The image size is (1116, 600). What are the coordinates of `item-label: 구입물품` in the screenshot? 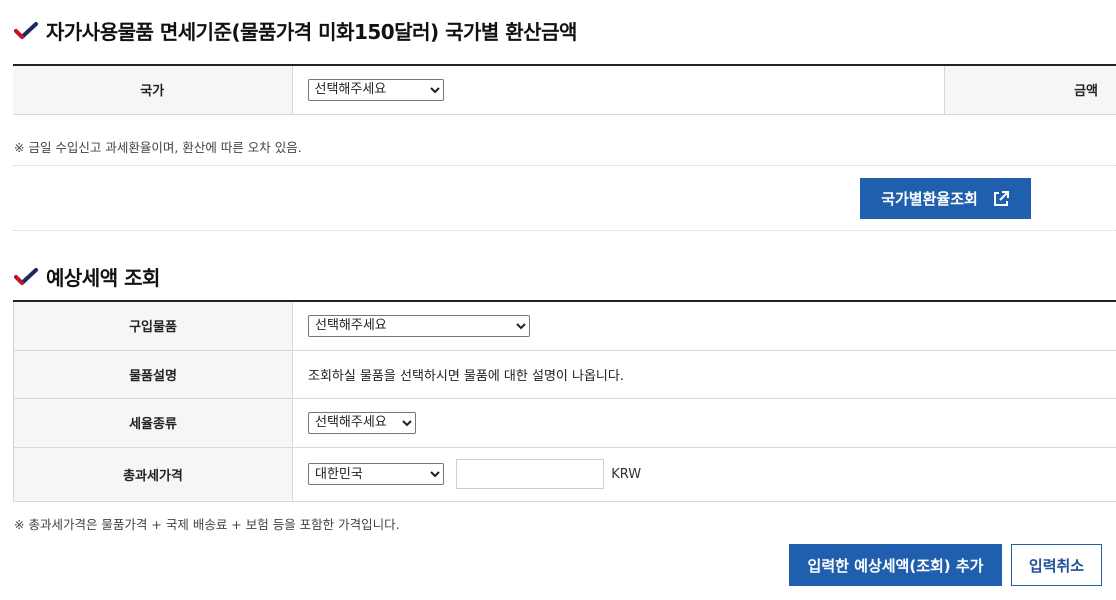 It's located at (153, 326).